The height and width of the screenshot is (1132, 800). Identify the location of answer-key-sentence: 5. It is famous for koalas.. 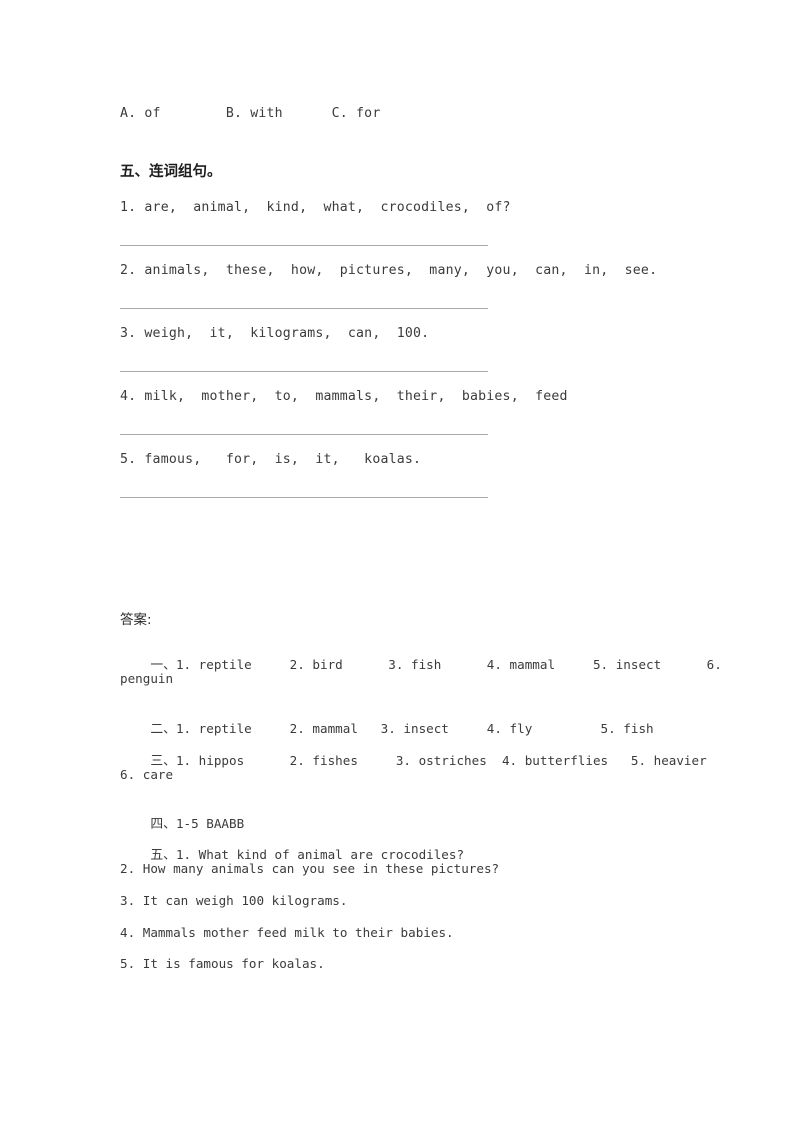
(222, 963).